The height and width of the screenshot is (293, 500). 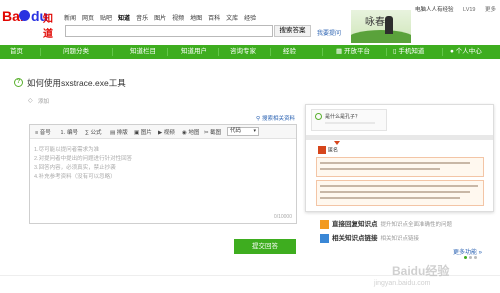 What do you see at coordinates (29, 24) in the screenshot?
I see `baidu-zhidao-logo: Bai du 知道` at bounding box center [29, 24].